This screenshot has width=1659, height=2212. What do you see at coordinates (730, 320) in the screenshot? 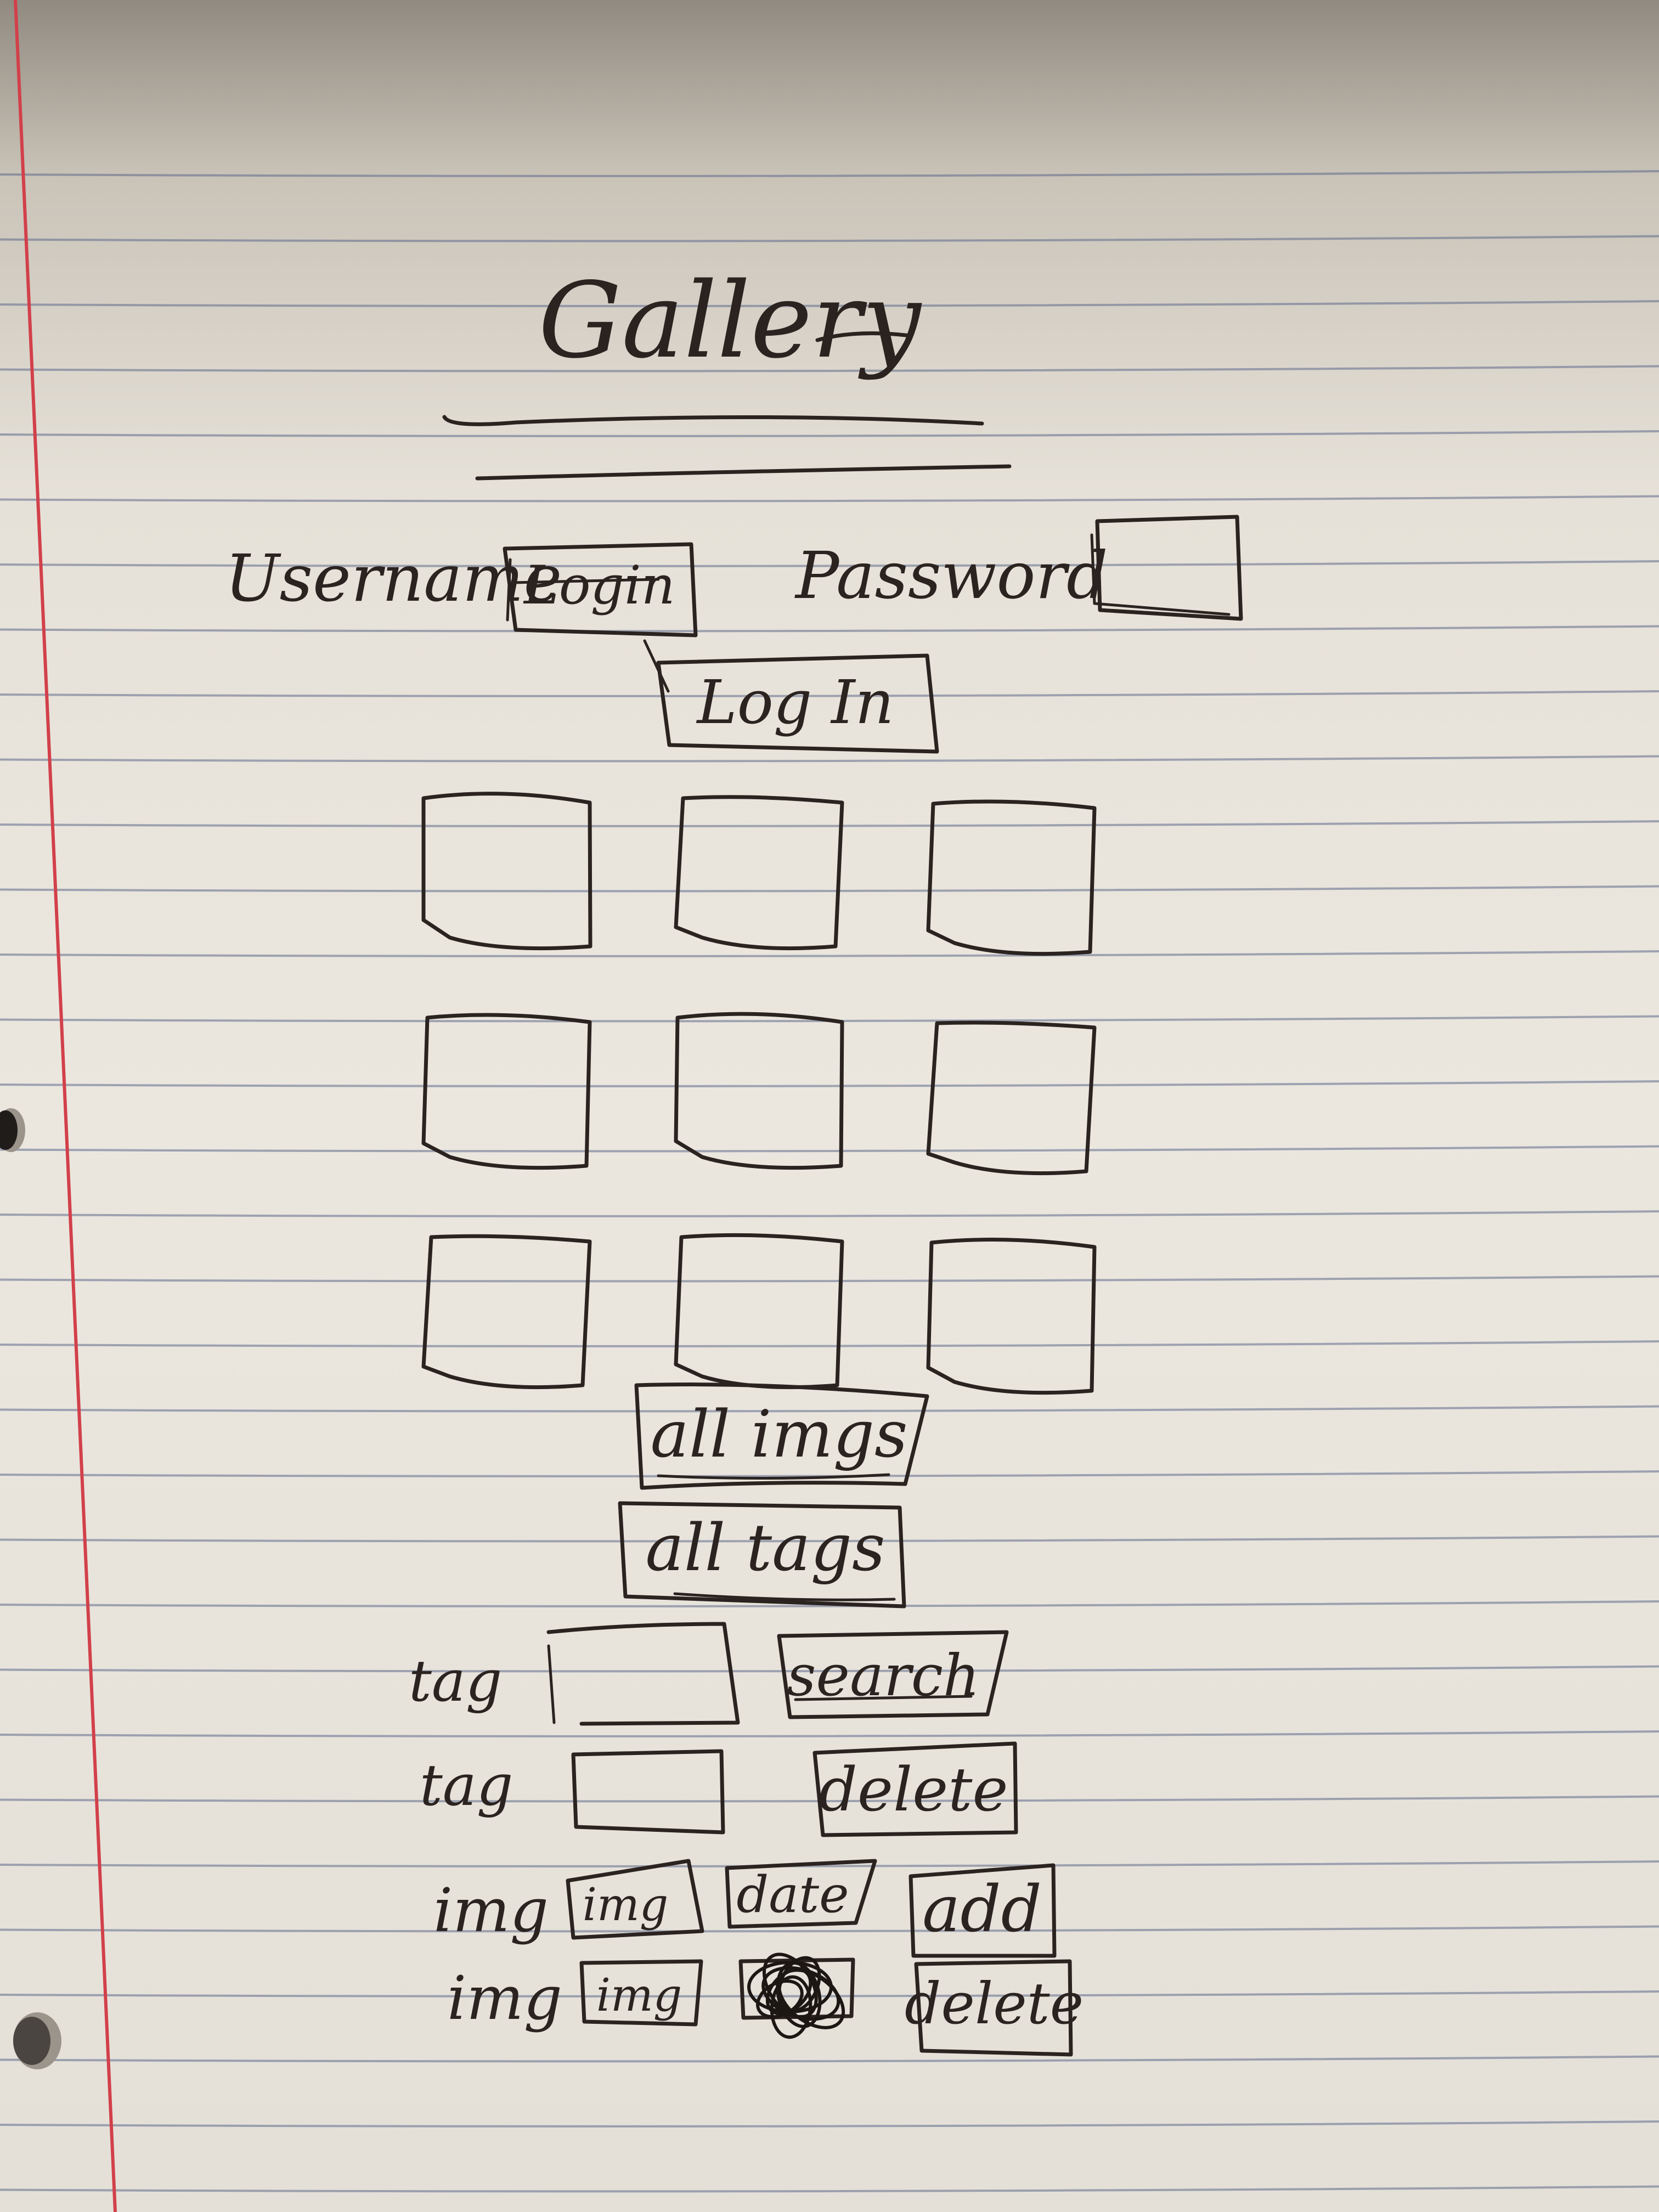
I see `page-title: Gallery` at bounding box center [730, 320].